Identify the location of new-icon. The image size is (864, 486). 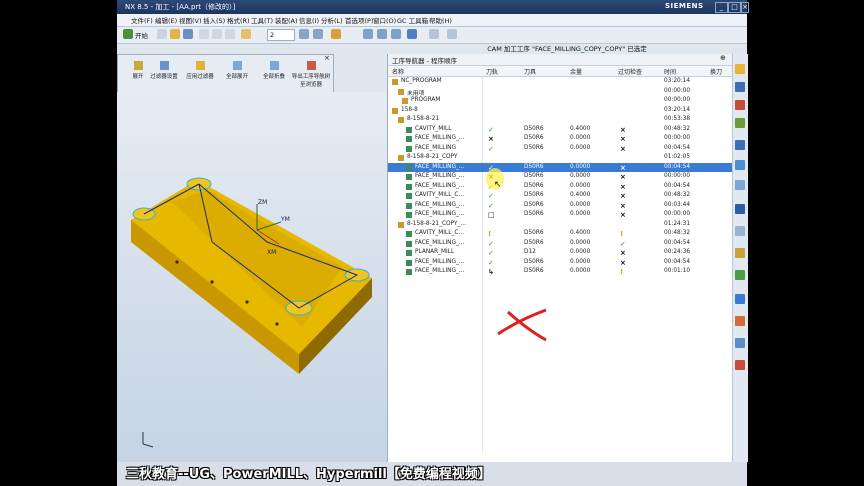
(162, 34).